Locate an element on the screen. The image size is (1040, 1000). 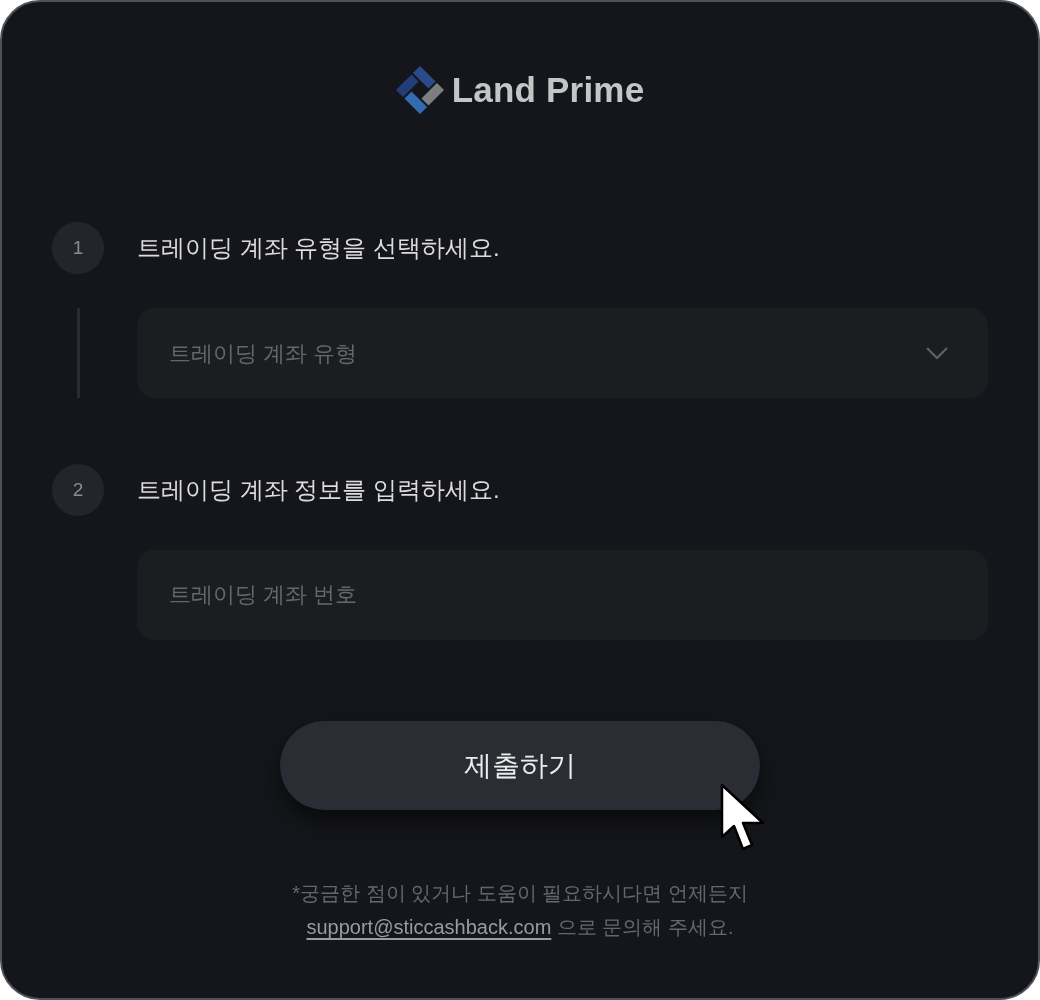
logo-icon is located at coordinates (419, 90).